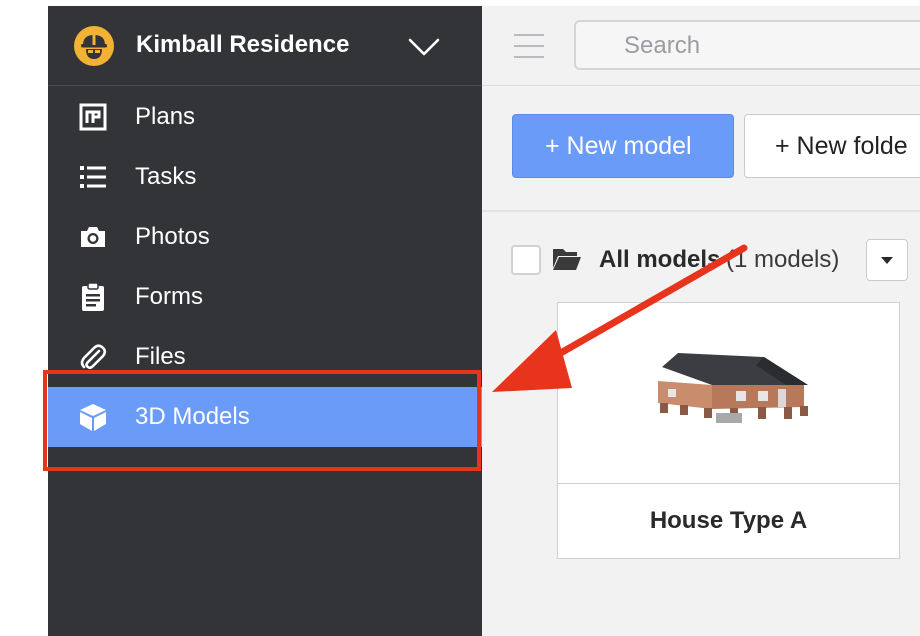  I want to click on folder-options-dropdown, so click(887, 260).